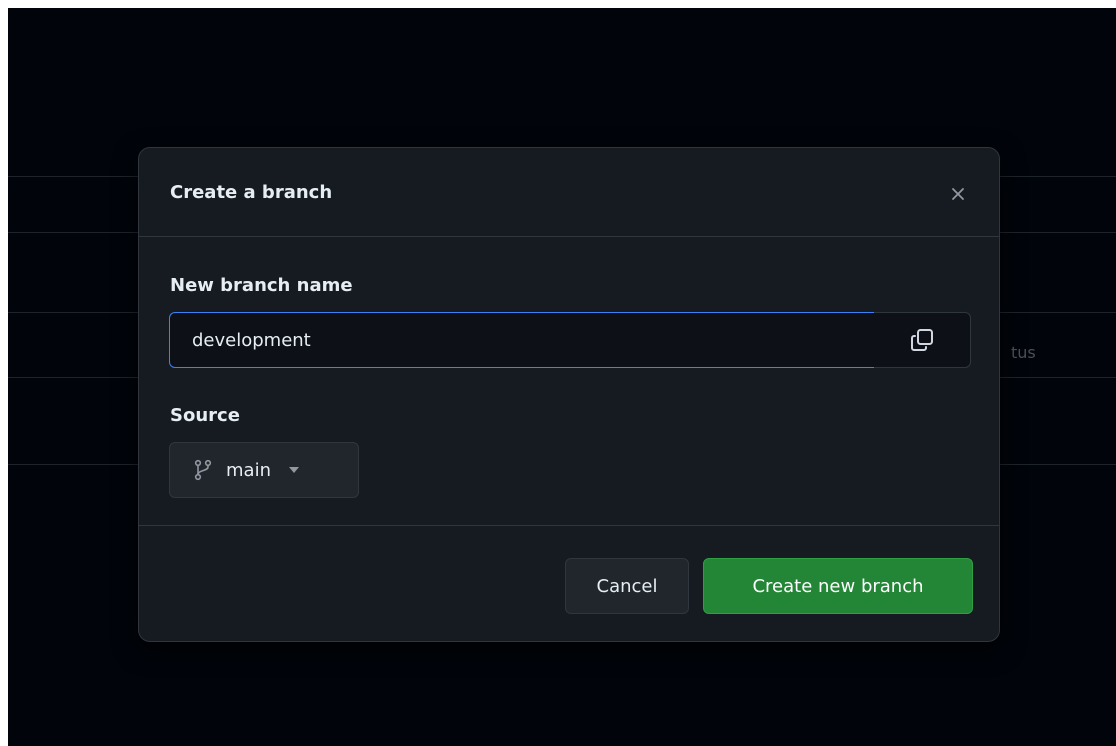 The image size is (1116, 746). I want to click on source-branch-dropdown: main, so click(264, 470).